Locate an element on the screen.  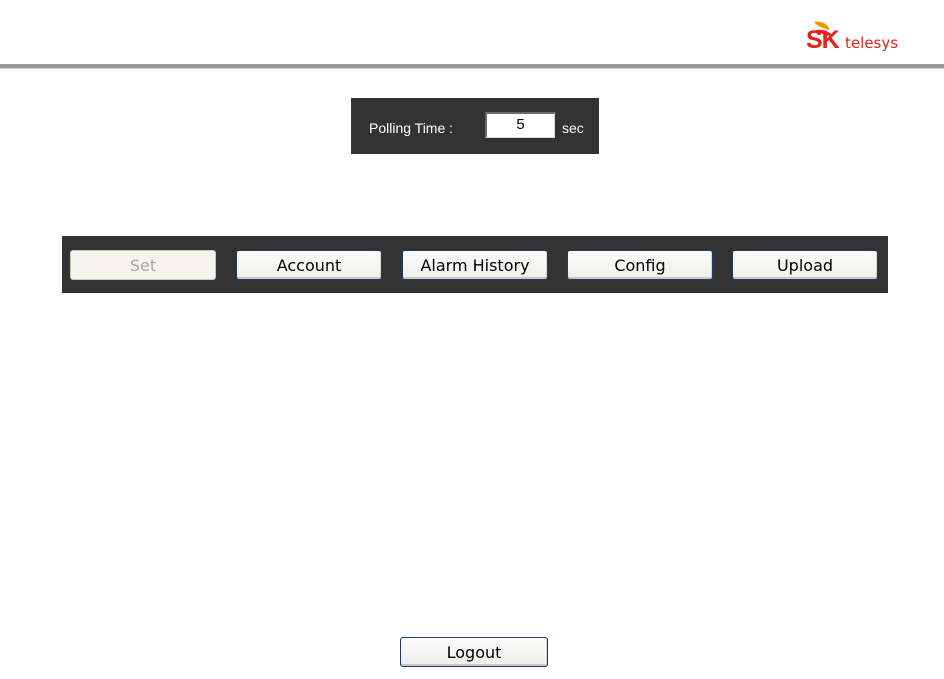
sk-telesys-logo: SK telesys is located at coordinates (855, 38).